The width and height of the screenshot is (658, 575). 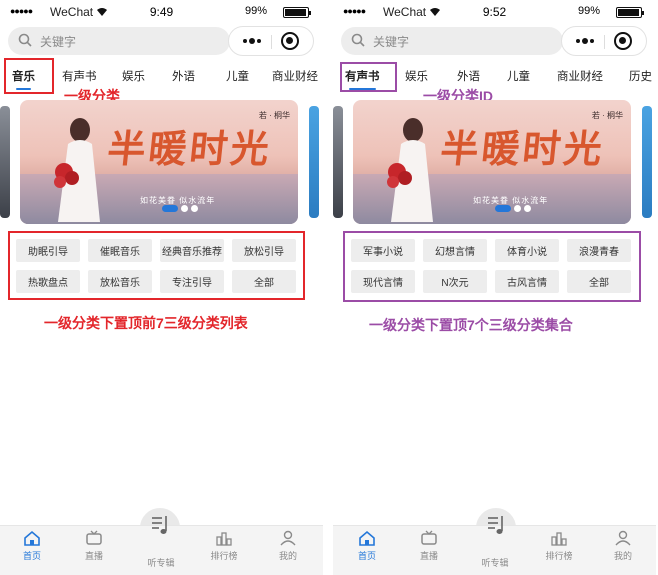 What do you see at coordinates (471, 325) in the screenshot?
I see `annotation-label-grid: 一级分类下置顶7个三级分类集合` at bounding box center [471, 325].